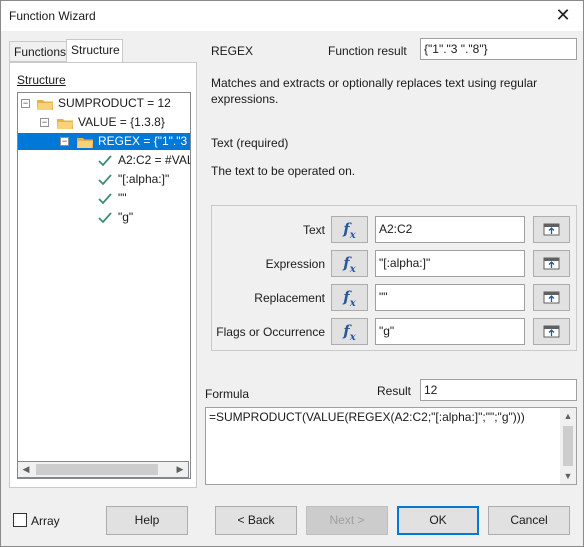  I want to click on tree-item-sumproduct: − SUMPRODUCT = 12, so click(103, 103).